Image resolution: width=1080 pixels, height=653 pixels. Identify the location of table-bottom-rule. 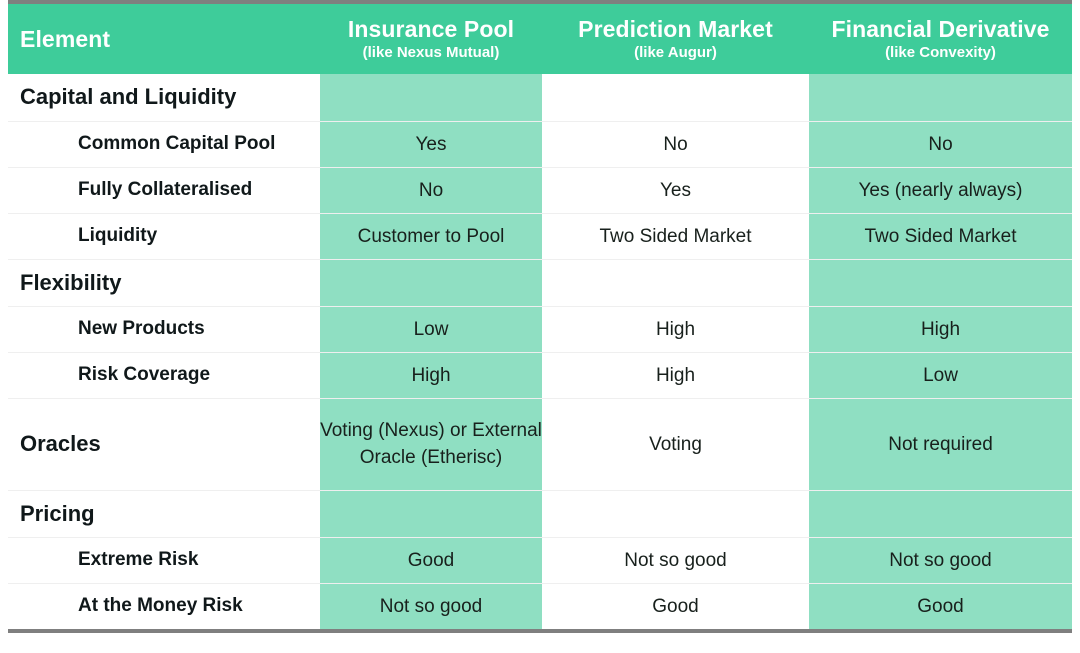
(540, 631).